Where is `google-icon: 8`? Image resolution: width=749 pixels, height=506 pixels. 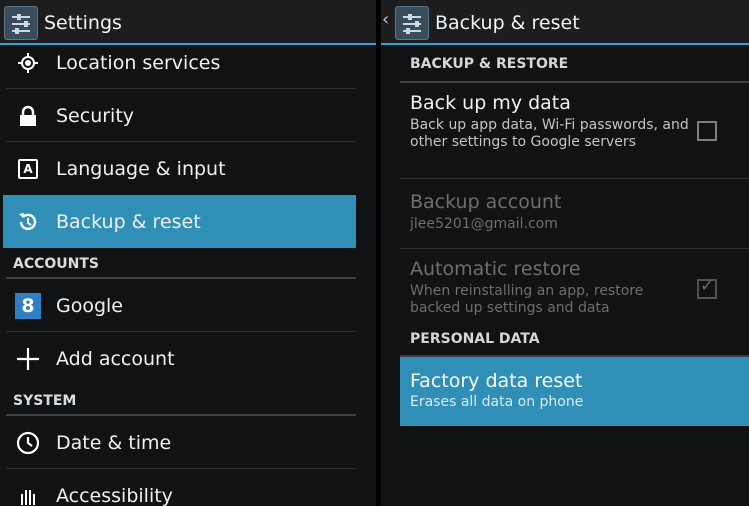 google-icon: 8 is located at coordinates (28, 306).